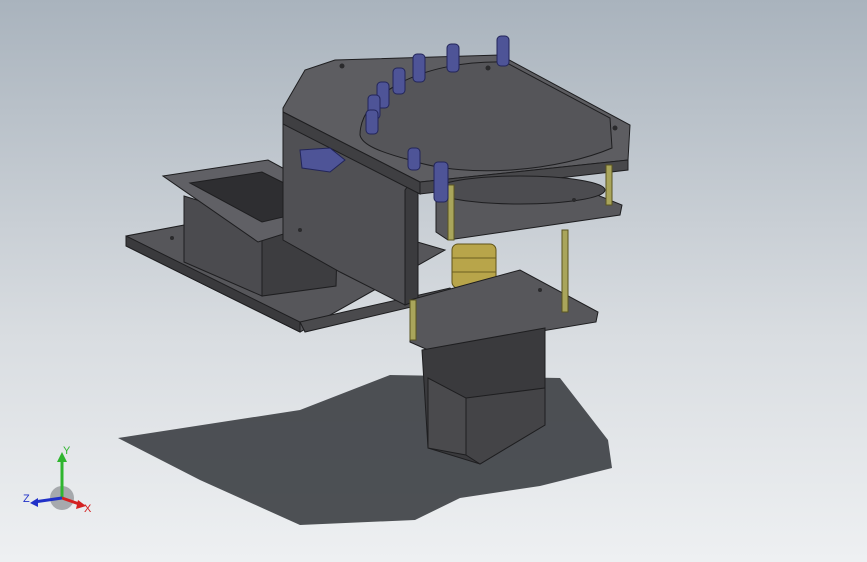  What do you see at coordinates (59, 482) in the screenshot?
I see `orientation-triad: Y X Z` at bounding box center [59, 482].